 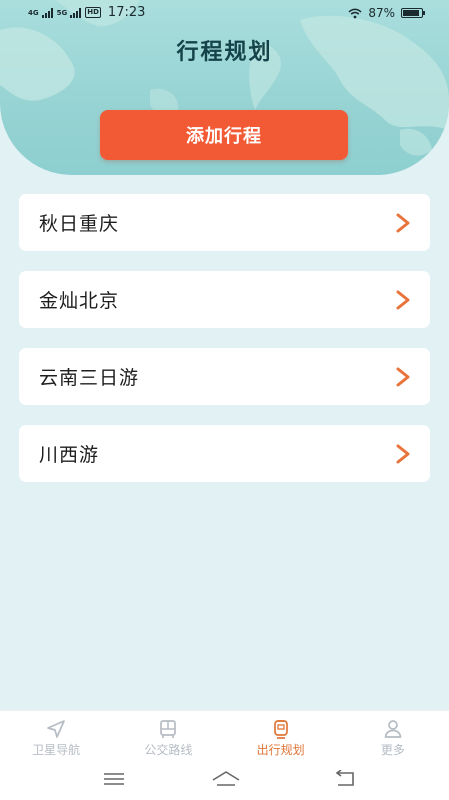 What do you see at coordinates (79, 224) in the screenshot?
I see `trip-name: 秋日重庆` at bounding box center [79, 224].